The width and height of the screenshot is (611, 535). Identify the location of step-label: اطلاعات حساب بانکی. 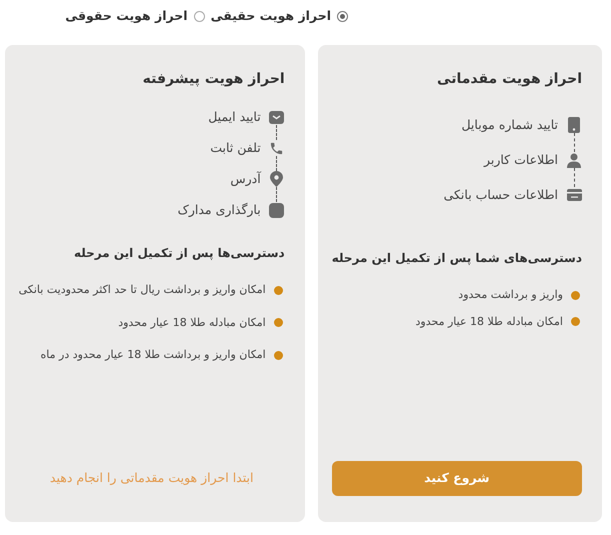
(501, 195).